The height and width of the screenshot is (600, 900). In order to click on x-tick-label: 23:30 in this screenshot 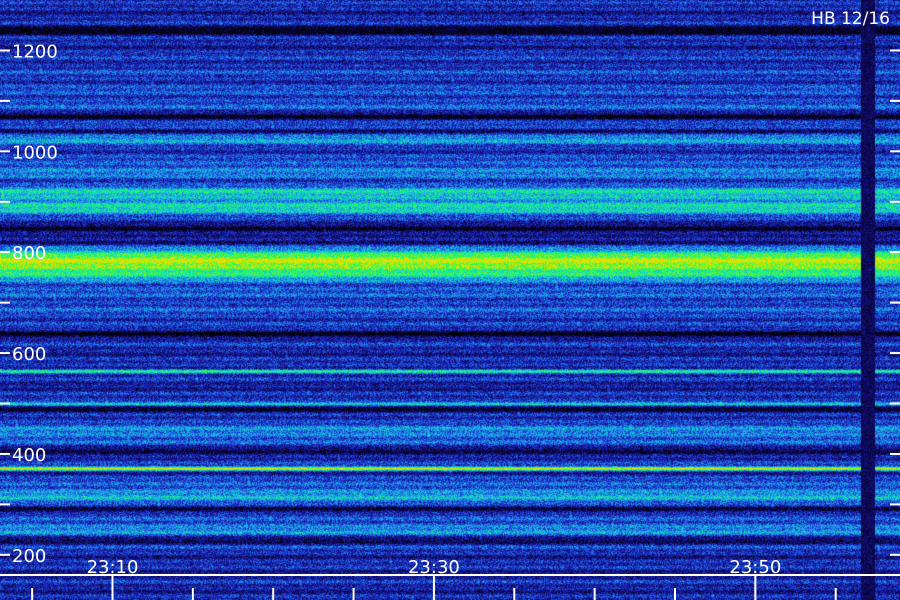, I will do `click(434, 567)`.